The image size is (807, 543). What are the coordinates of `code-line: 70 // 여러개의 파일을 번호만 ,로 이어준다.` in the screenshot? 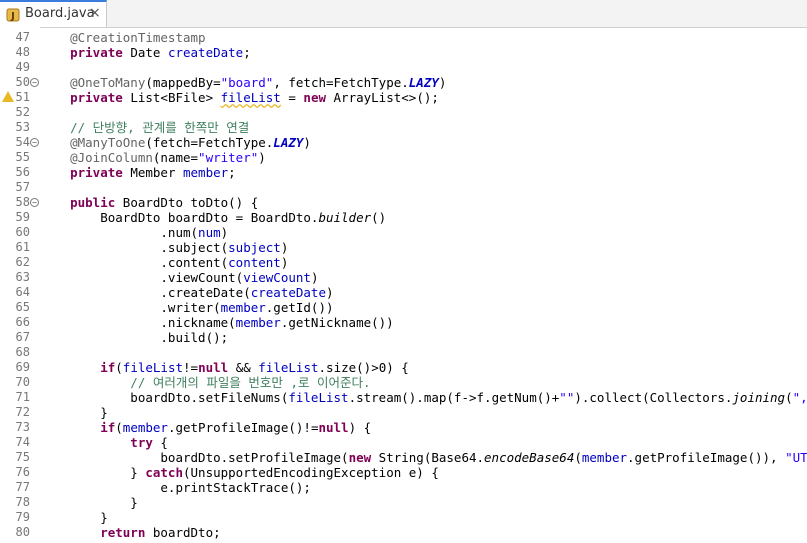 It's located at (403, 382).